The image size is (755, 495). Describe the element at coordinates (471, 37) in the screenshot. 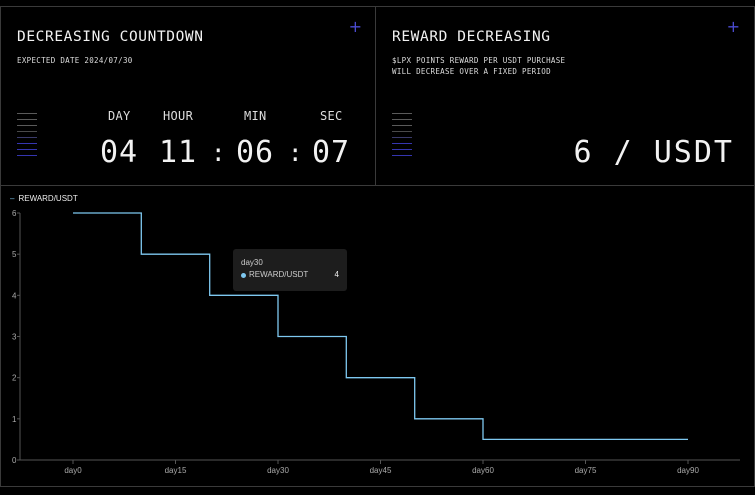

I see `reward-title: REWARD DECREASING` at that location.